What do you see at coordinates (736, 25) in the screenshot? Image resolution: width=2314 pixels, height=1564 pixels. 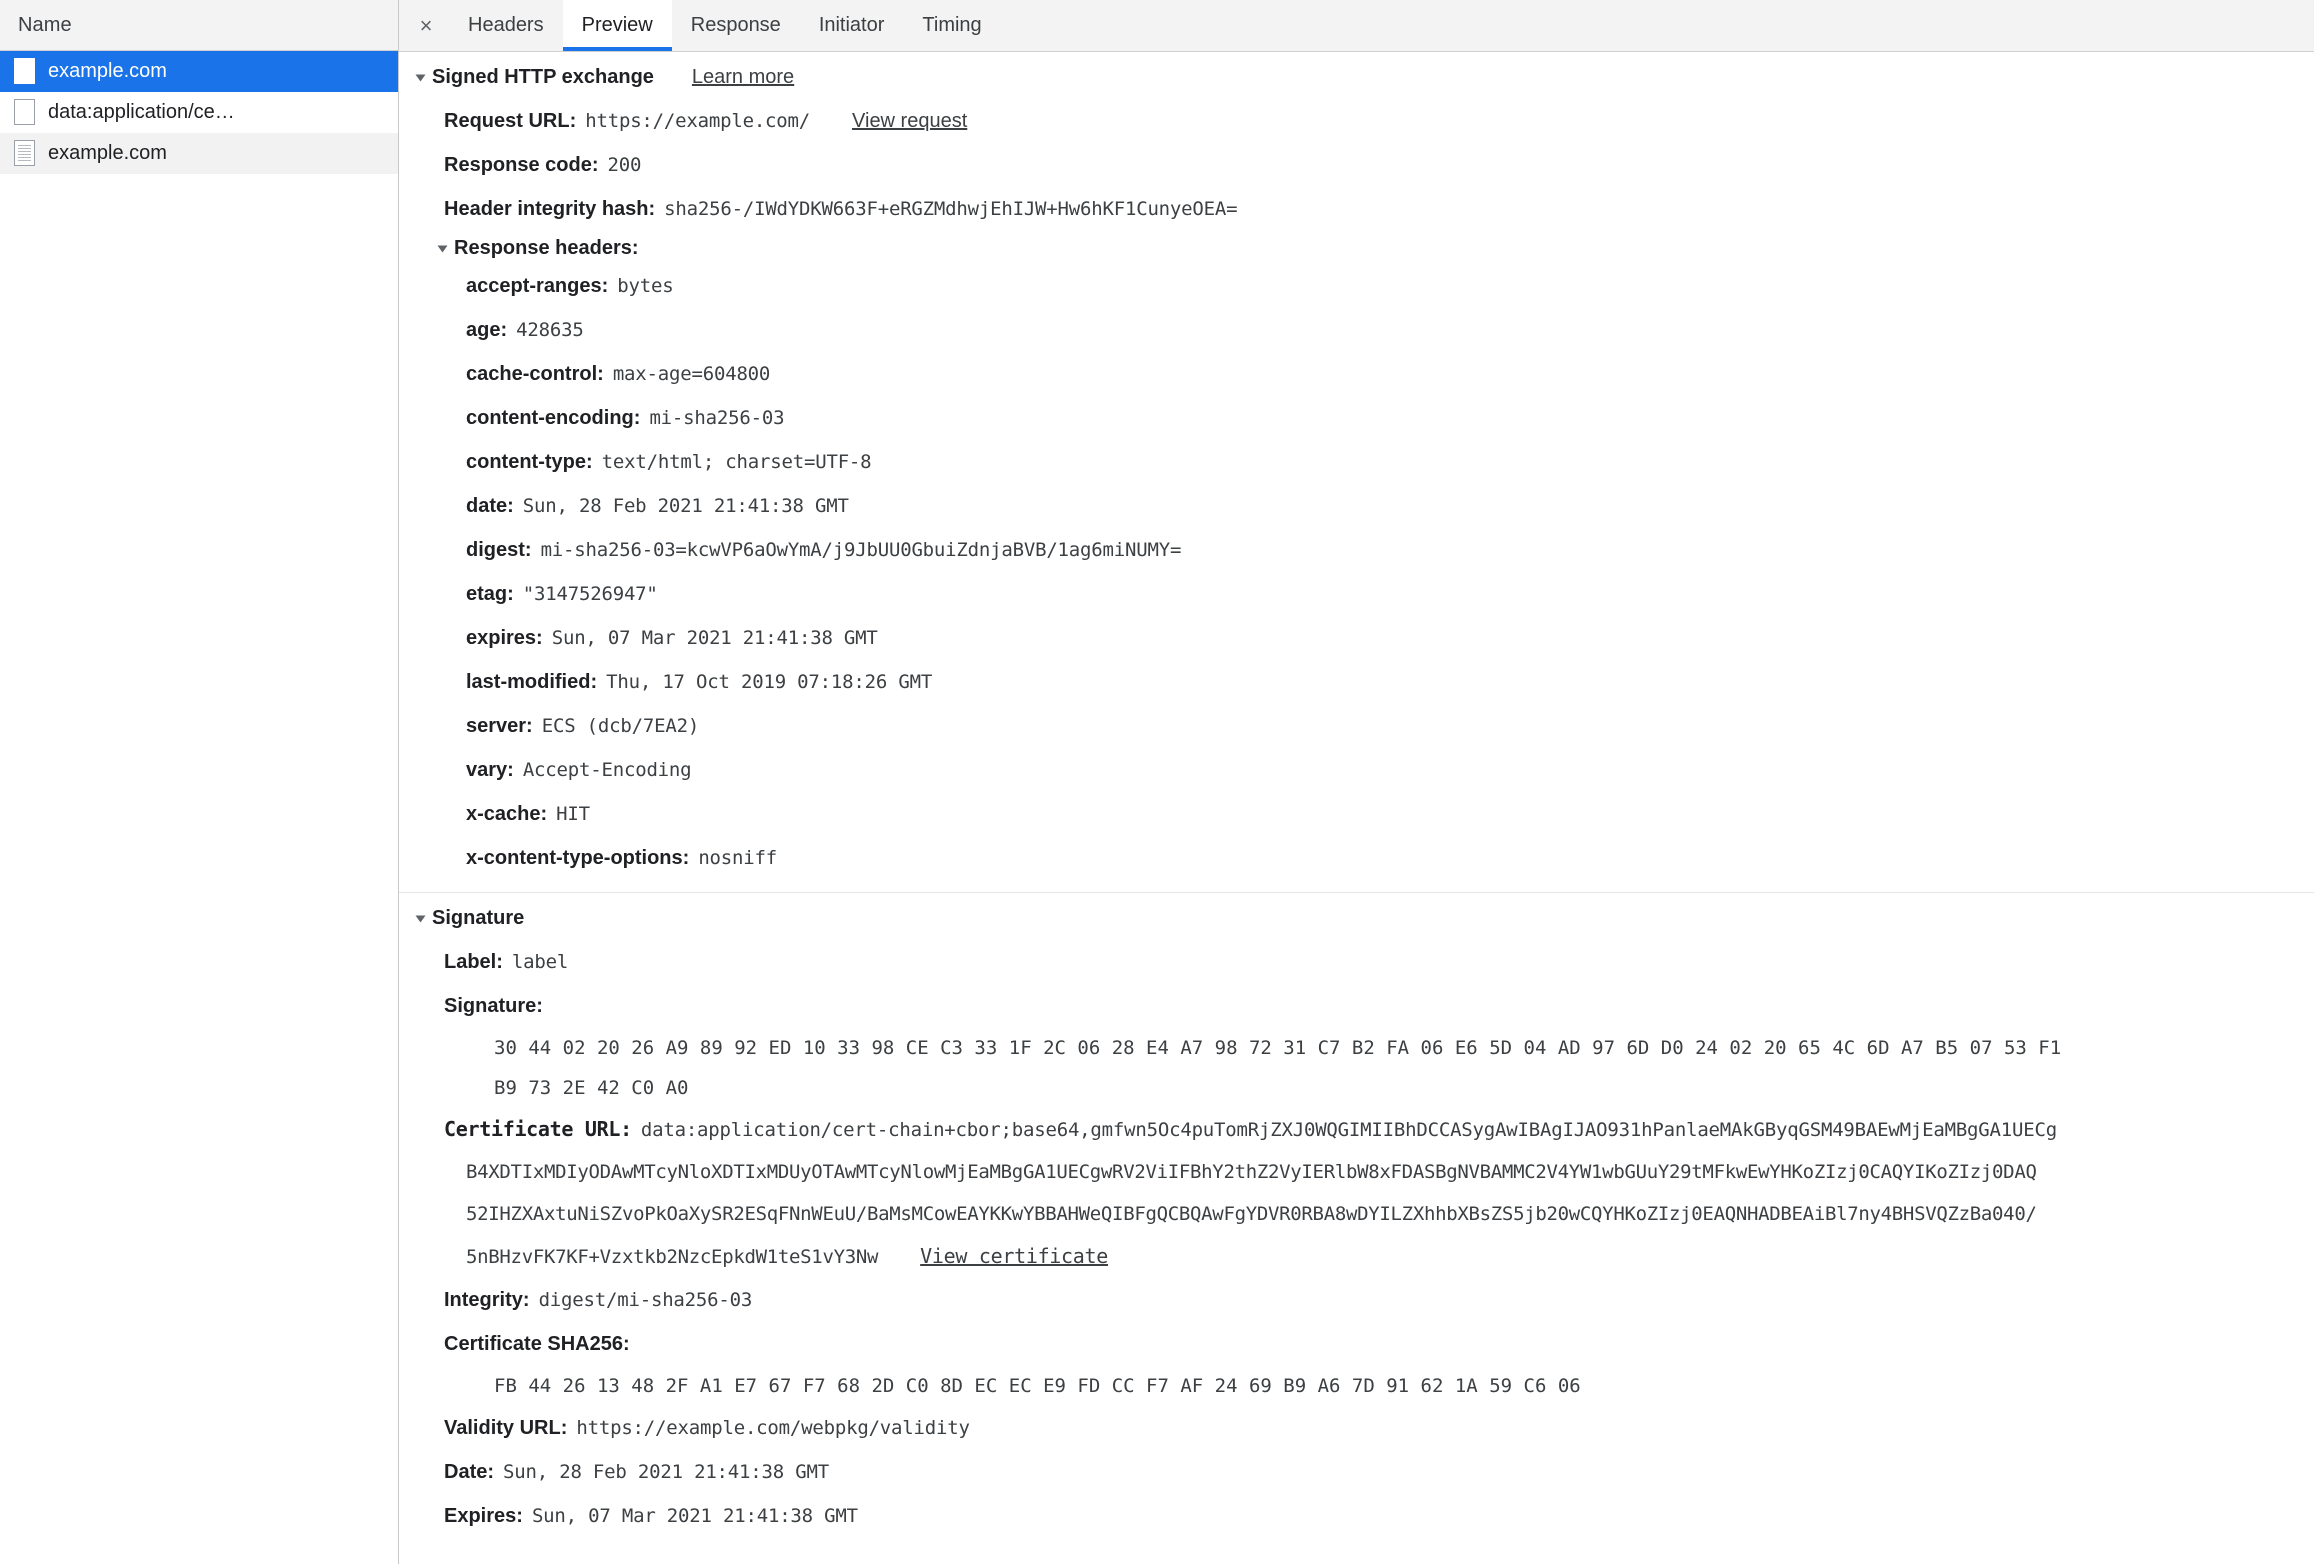 I see `tab-response: Response` at bounding box center [736, 25].